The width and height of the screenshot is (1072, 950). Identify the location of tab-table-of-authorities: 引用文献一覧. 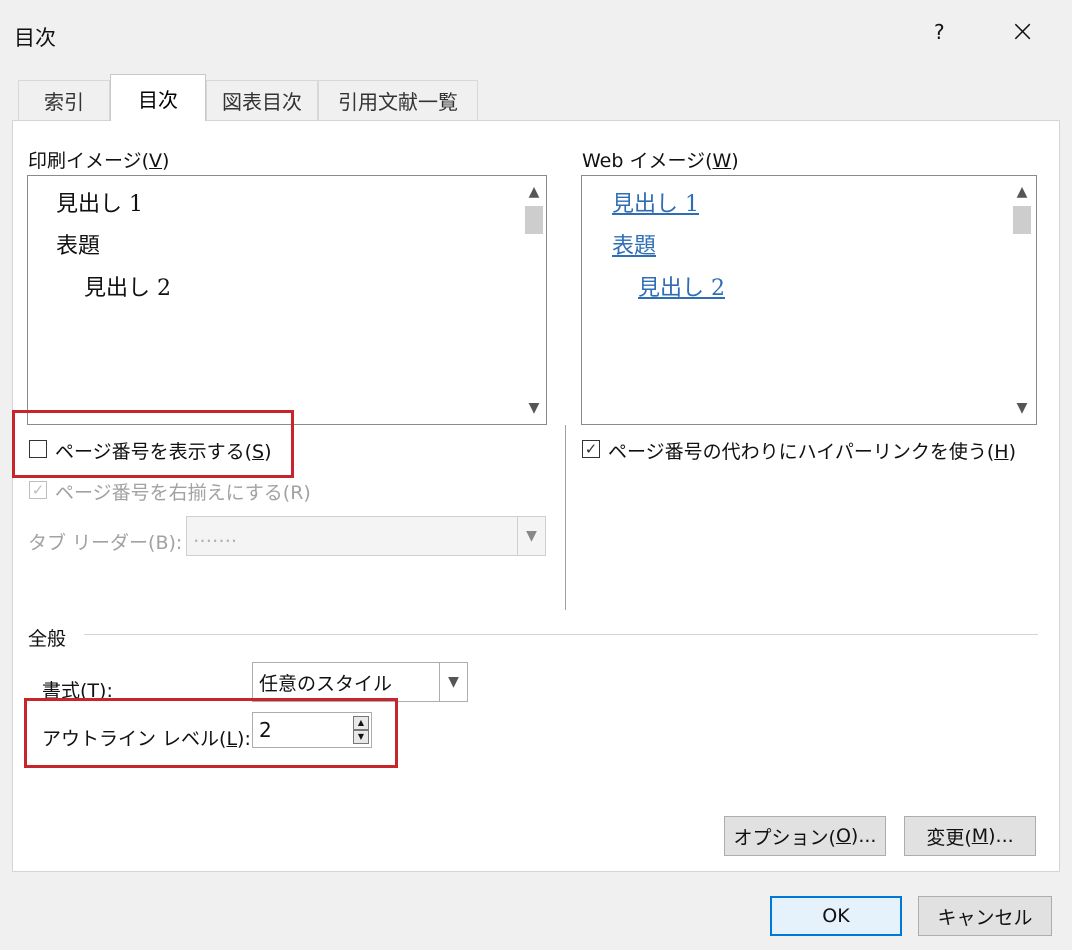
(398, 100).